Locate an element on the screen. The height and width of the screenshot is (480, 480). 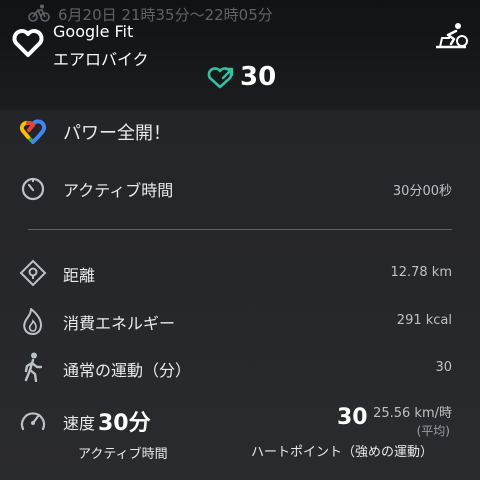
heart-arrow-icon is located at coordinates (220, 78).